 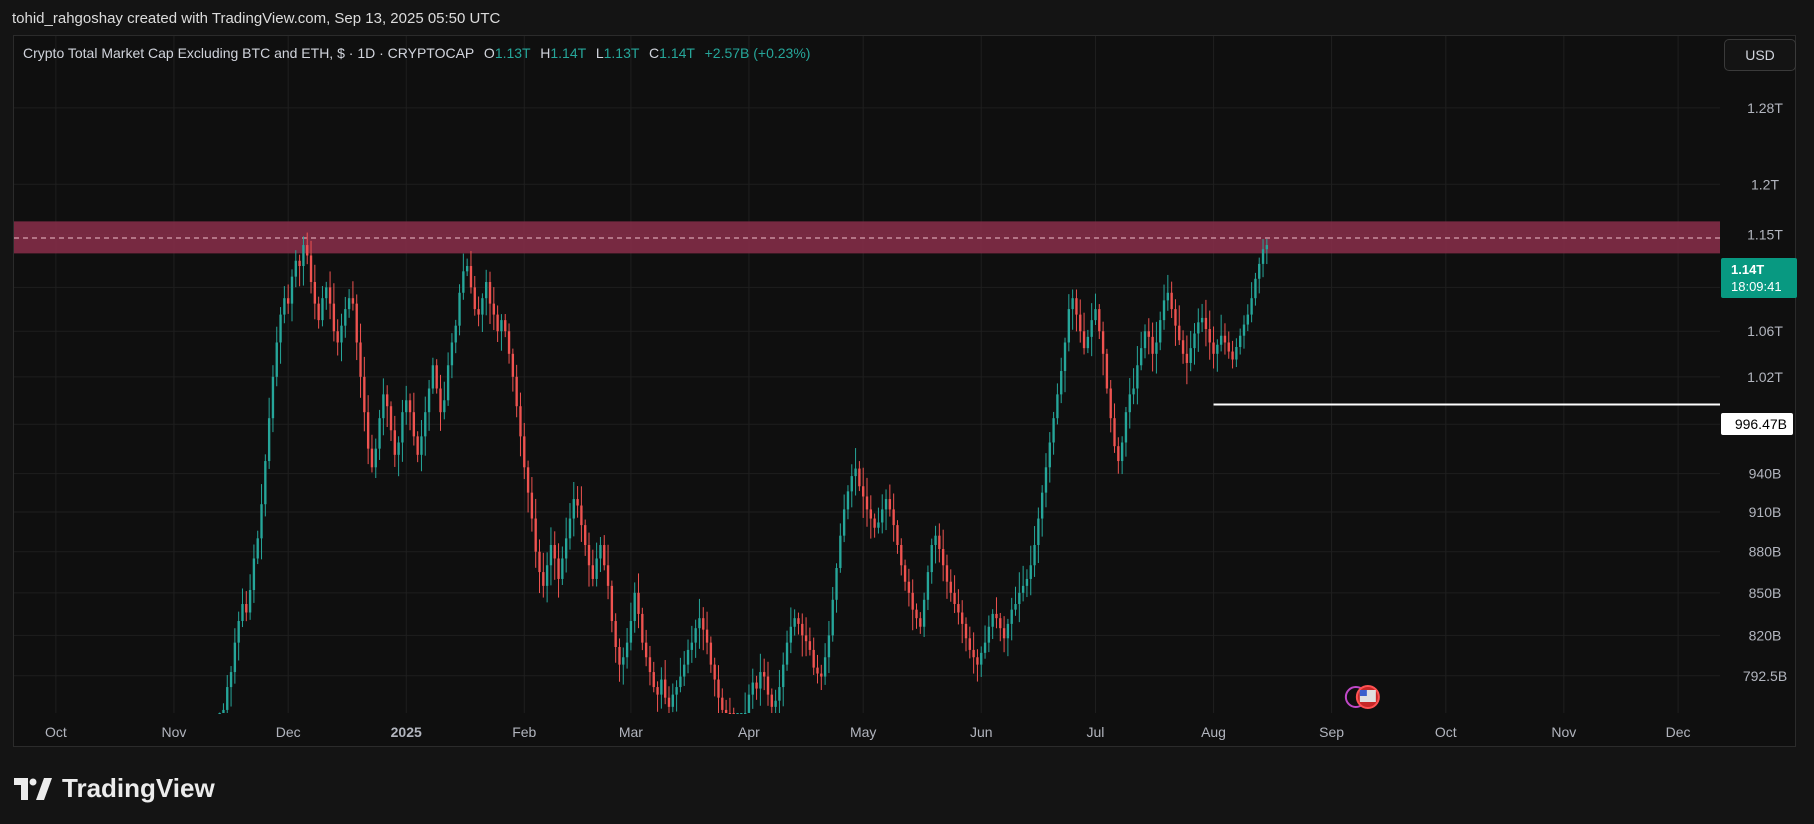 I want to click on y-tick-label-0: 1.28T, so click(x=1765, y=108).